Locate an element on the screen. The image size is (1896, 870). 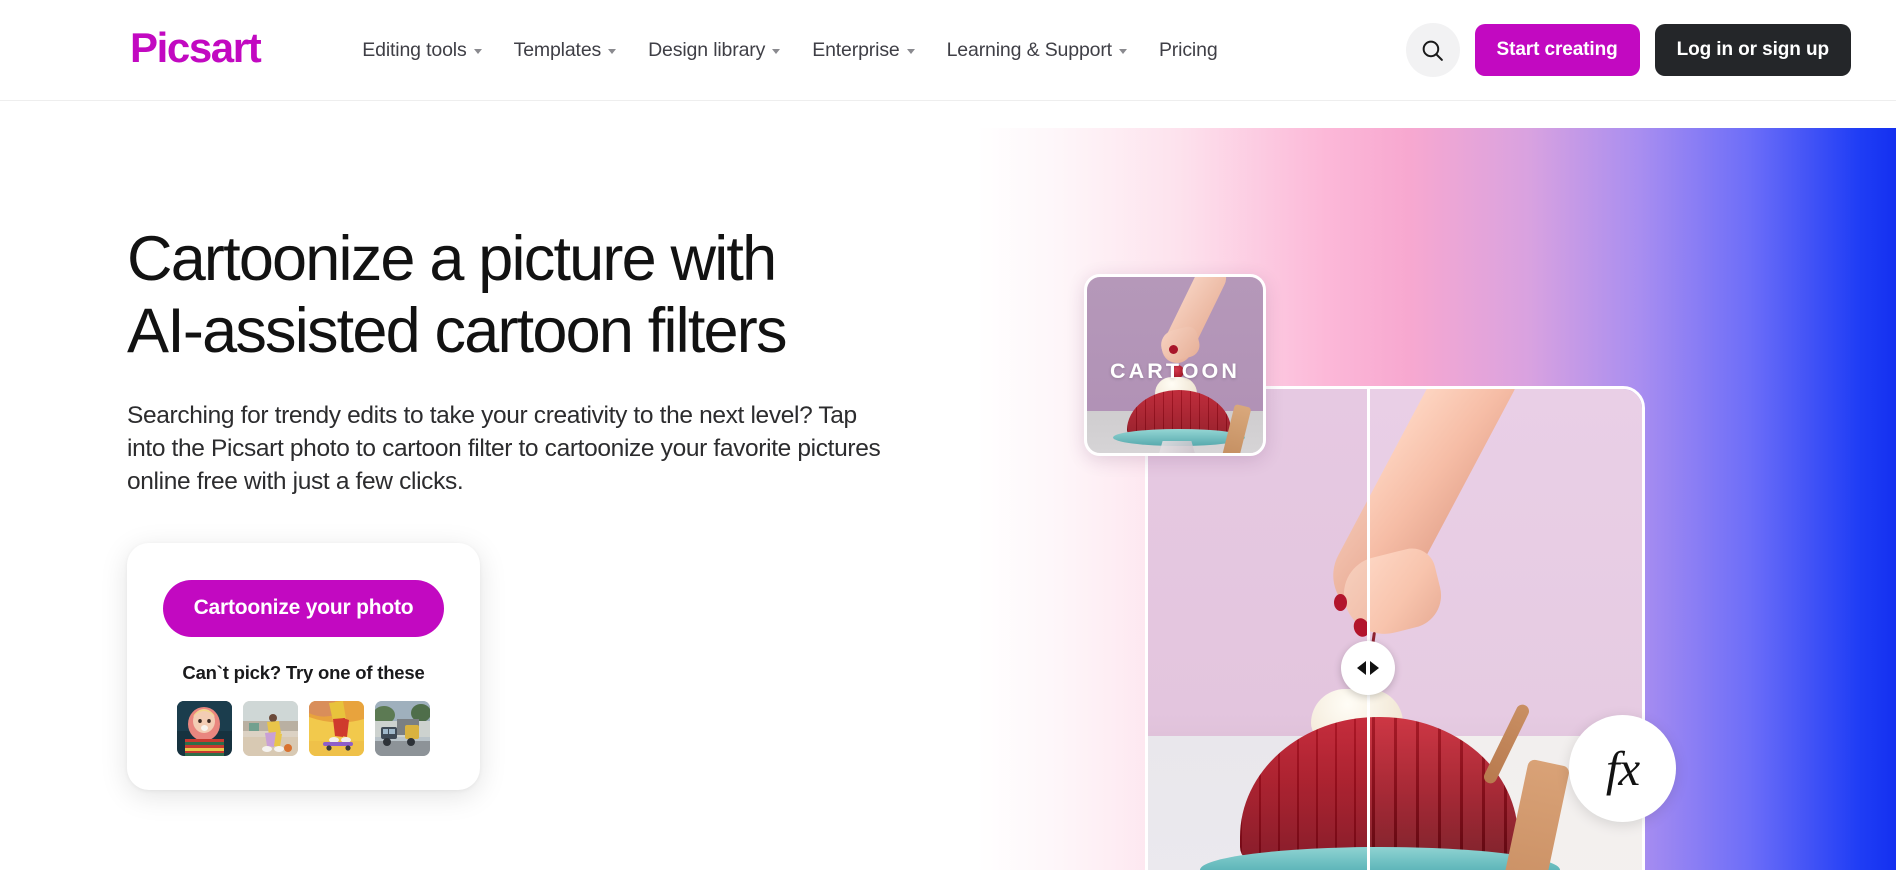
before-after-slider-handle is located at coordinates (1368, 668).